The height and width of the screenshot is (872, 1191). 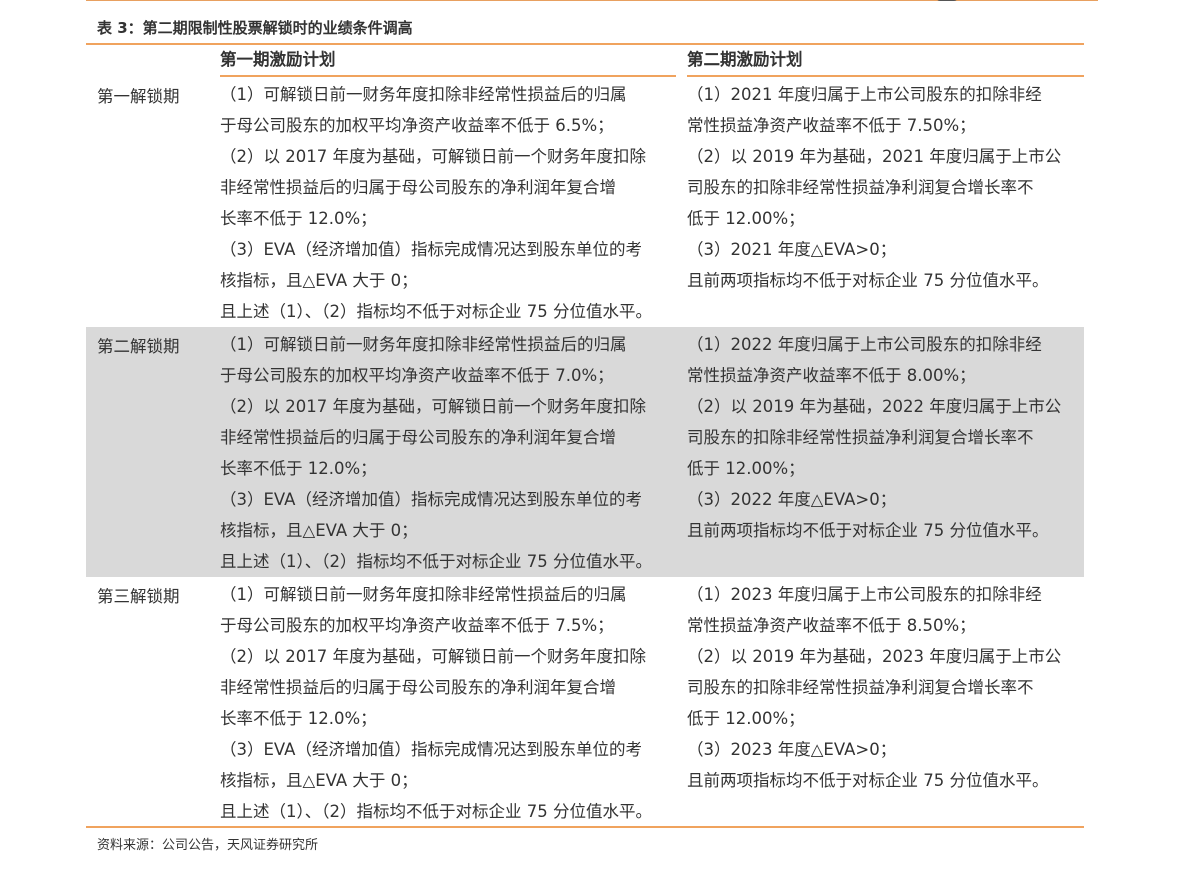 I want to click on condition-line: （1）2022 年度归属于上市公司股东的扣除非经, so click(x=864, y=344).